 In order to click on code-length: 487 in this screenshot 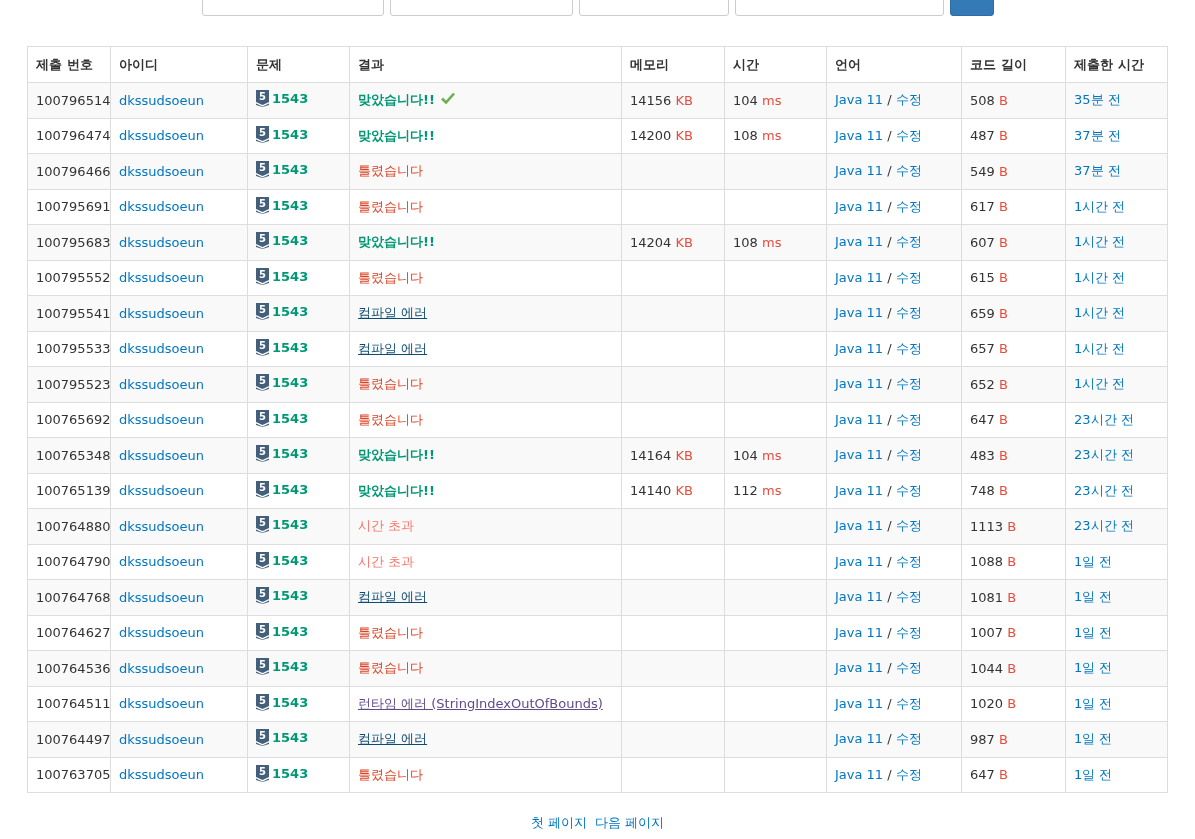, I will do `click(982, 136)`.